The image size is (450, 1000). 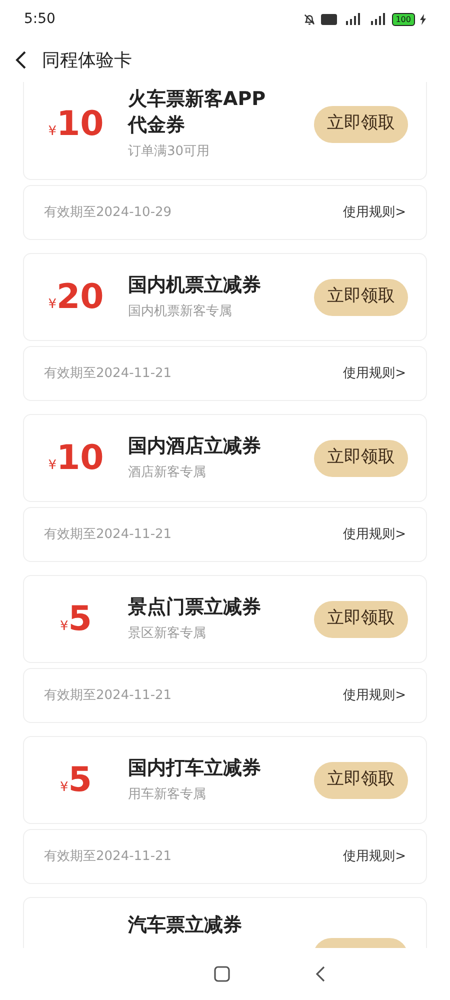 What do you see at coordinates (40, 19) in the screenshot?
I see `status-time: 5:50` at bounding box center [40, 19].